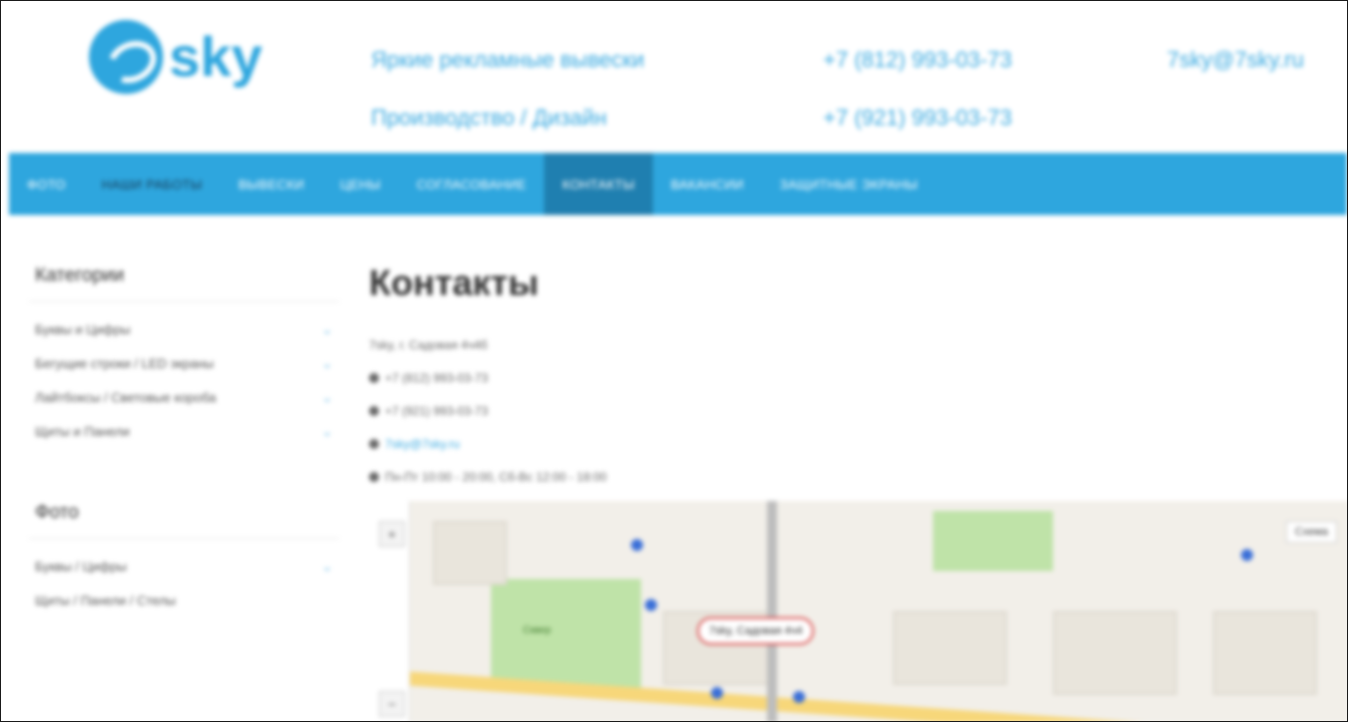 This screenshot has width=1348, height=722. I want to click on park-label: Сквер, so click(537, 630).